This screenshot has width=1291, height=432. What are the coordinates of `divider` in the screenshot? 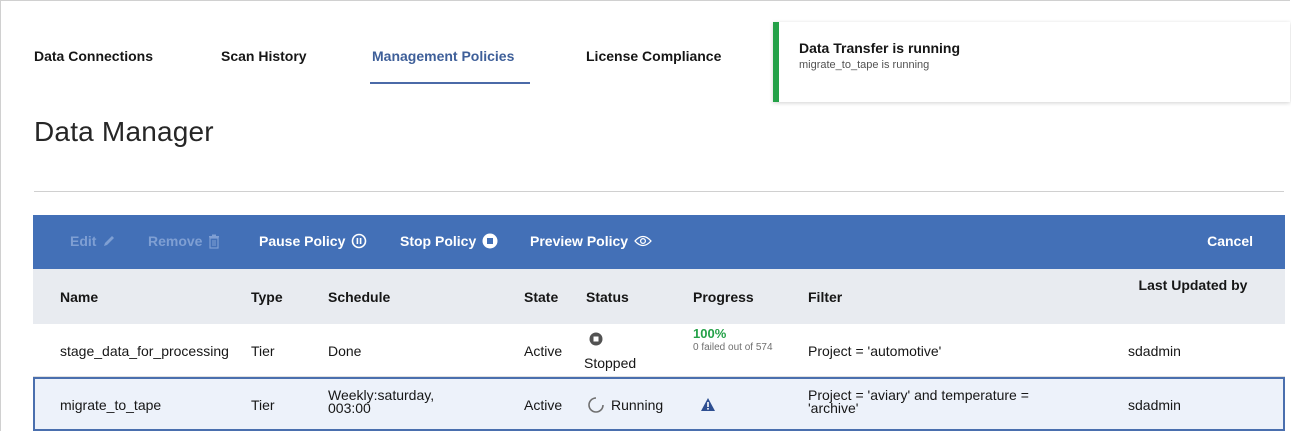 It's located at (659, 191).